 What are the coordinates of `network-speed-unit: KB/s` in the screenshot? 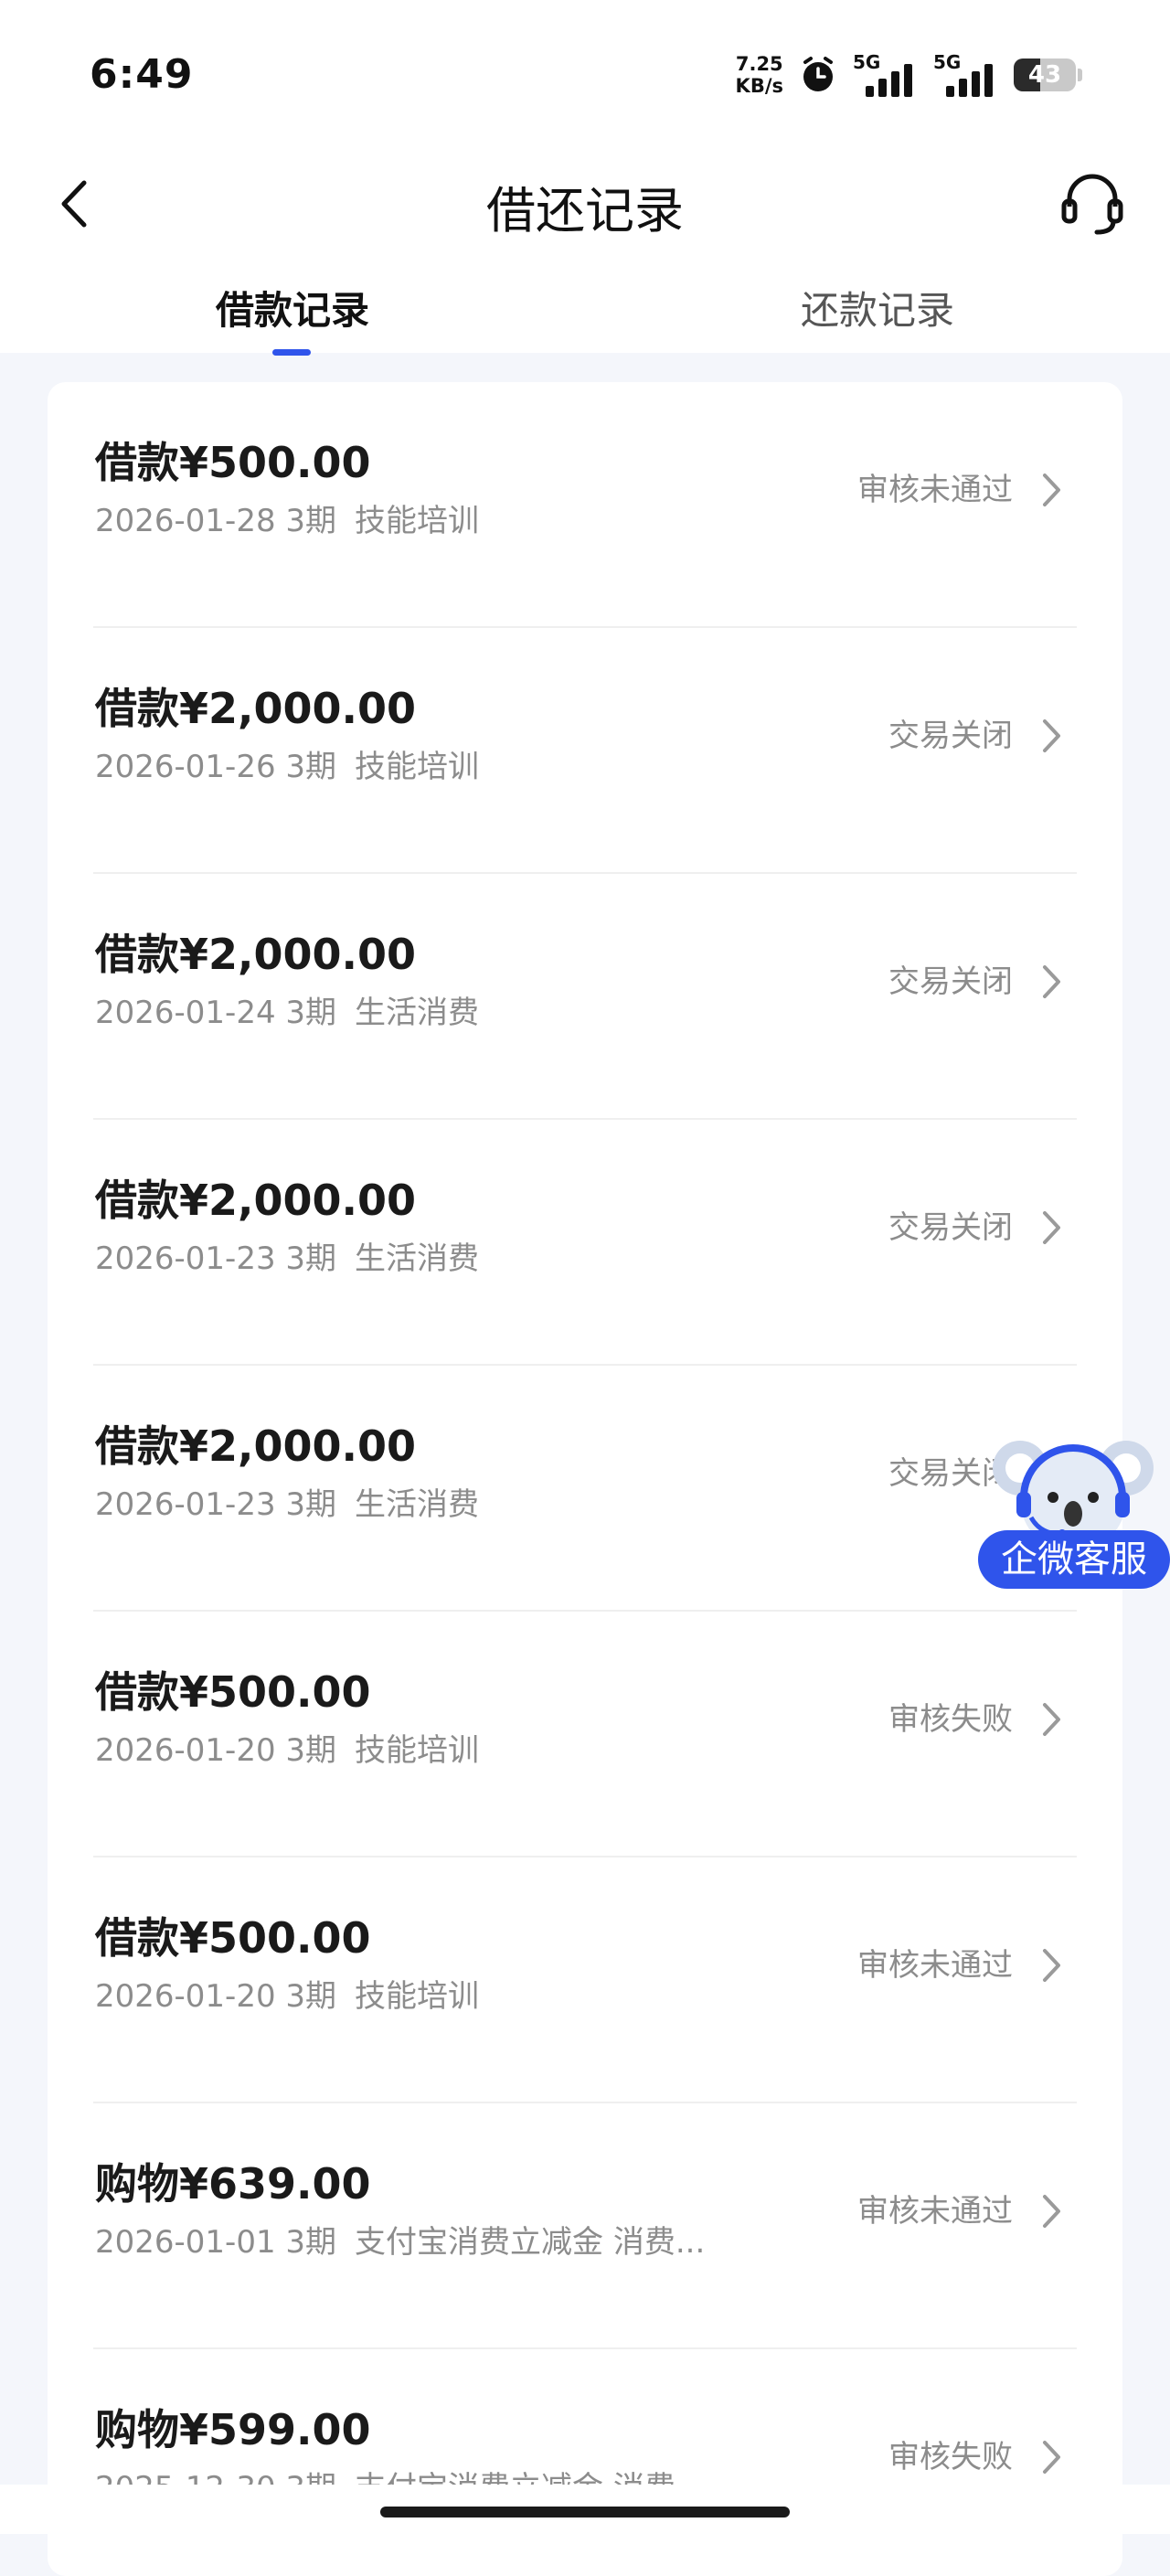 It's located at (759, 86).